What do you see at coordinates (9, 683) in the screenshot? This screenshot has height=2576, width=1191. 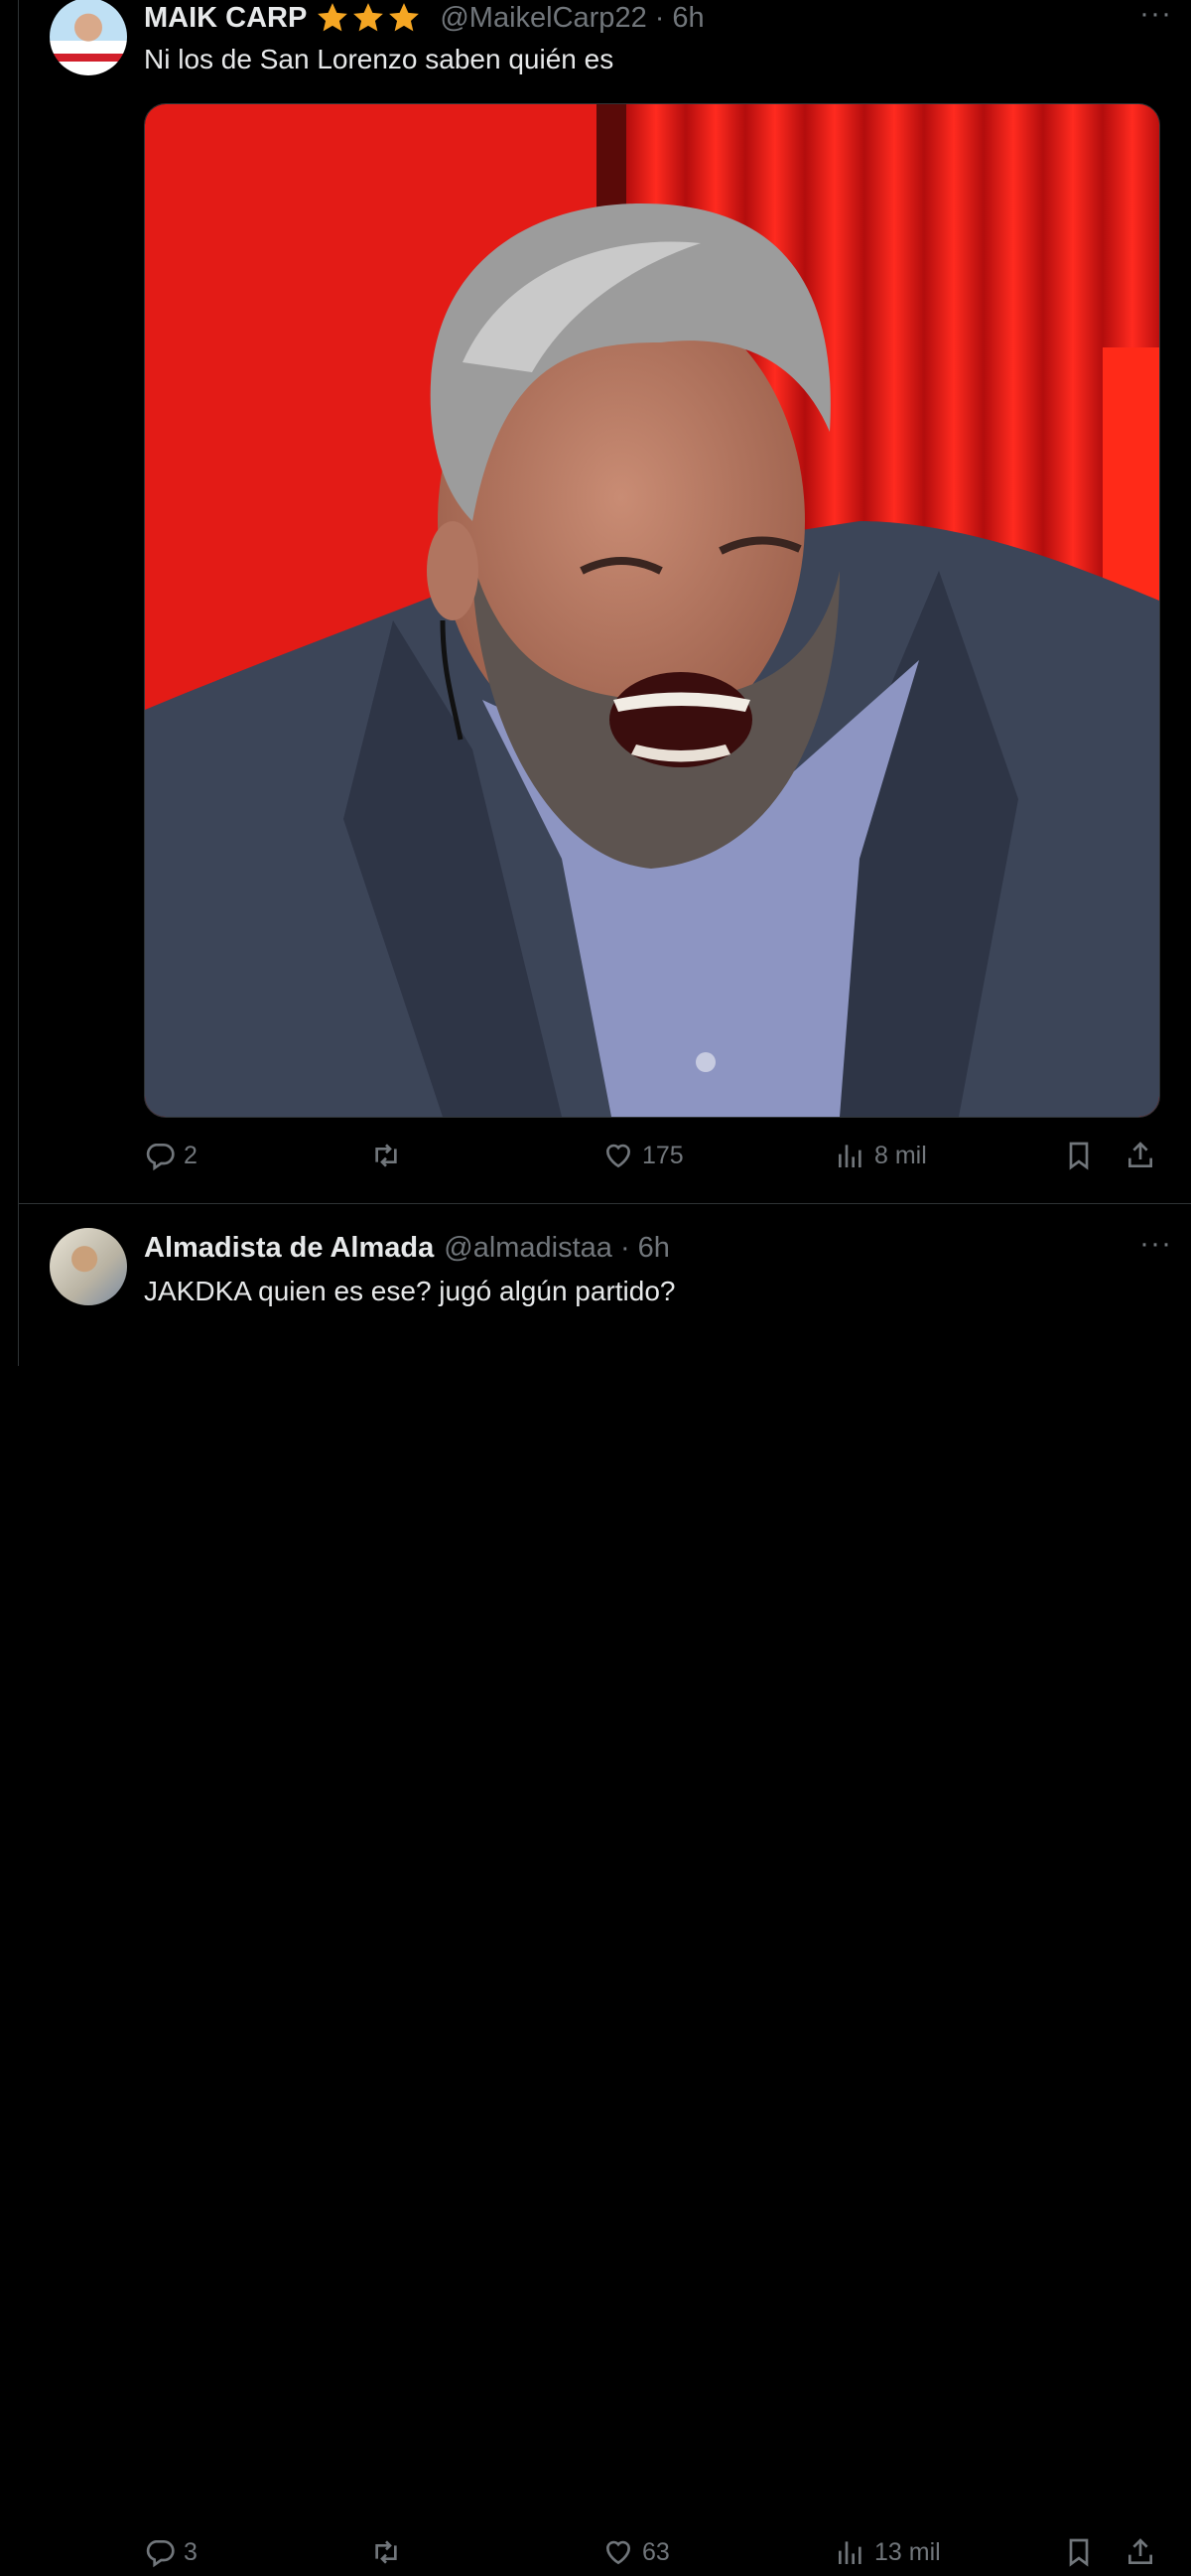 I see `left-rail` at bounding box center [9, 683].